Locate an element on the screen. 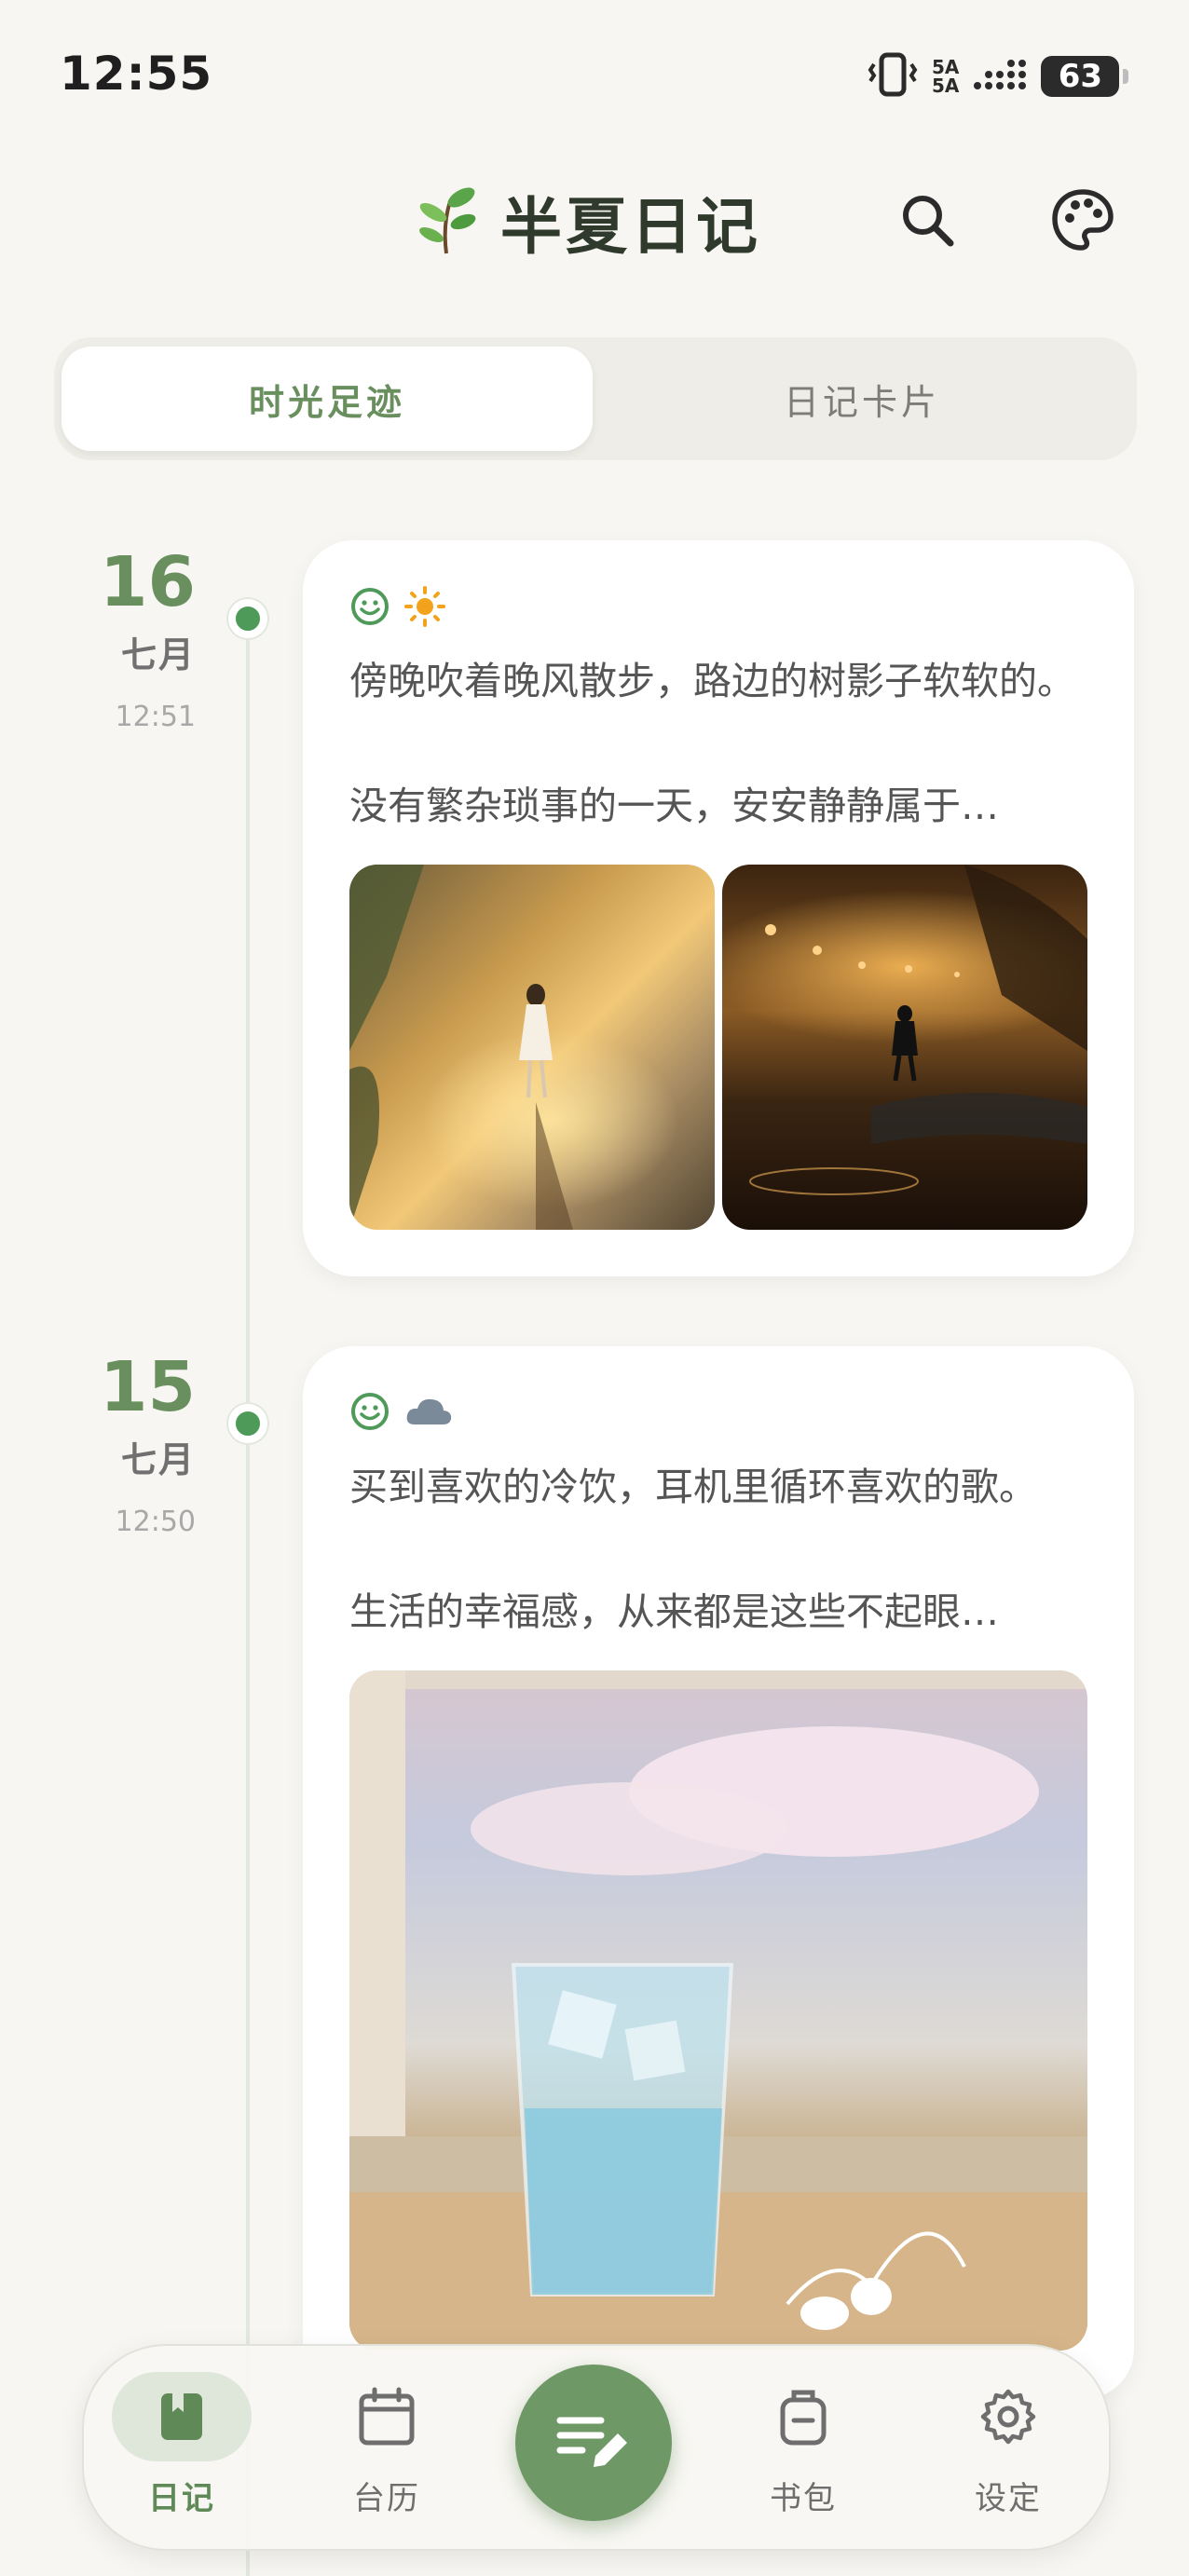 Image resolution: width=1189 pixels, height=2576 pixels. new-diary-button is located at coordinates (593, 2443).